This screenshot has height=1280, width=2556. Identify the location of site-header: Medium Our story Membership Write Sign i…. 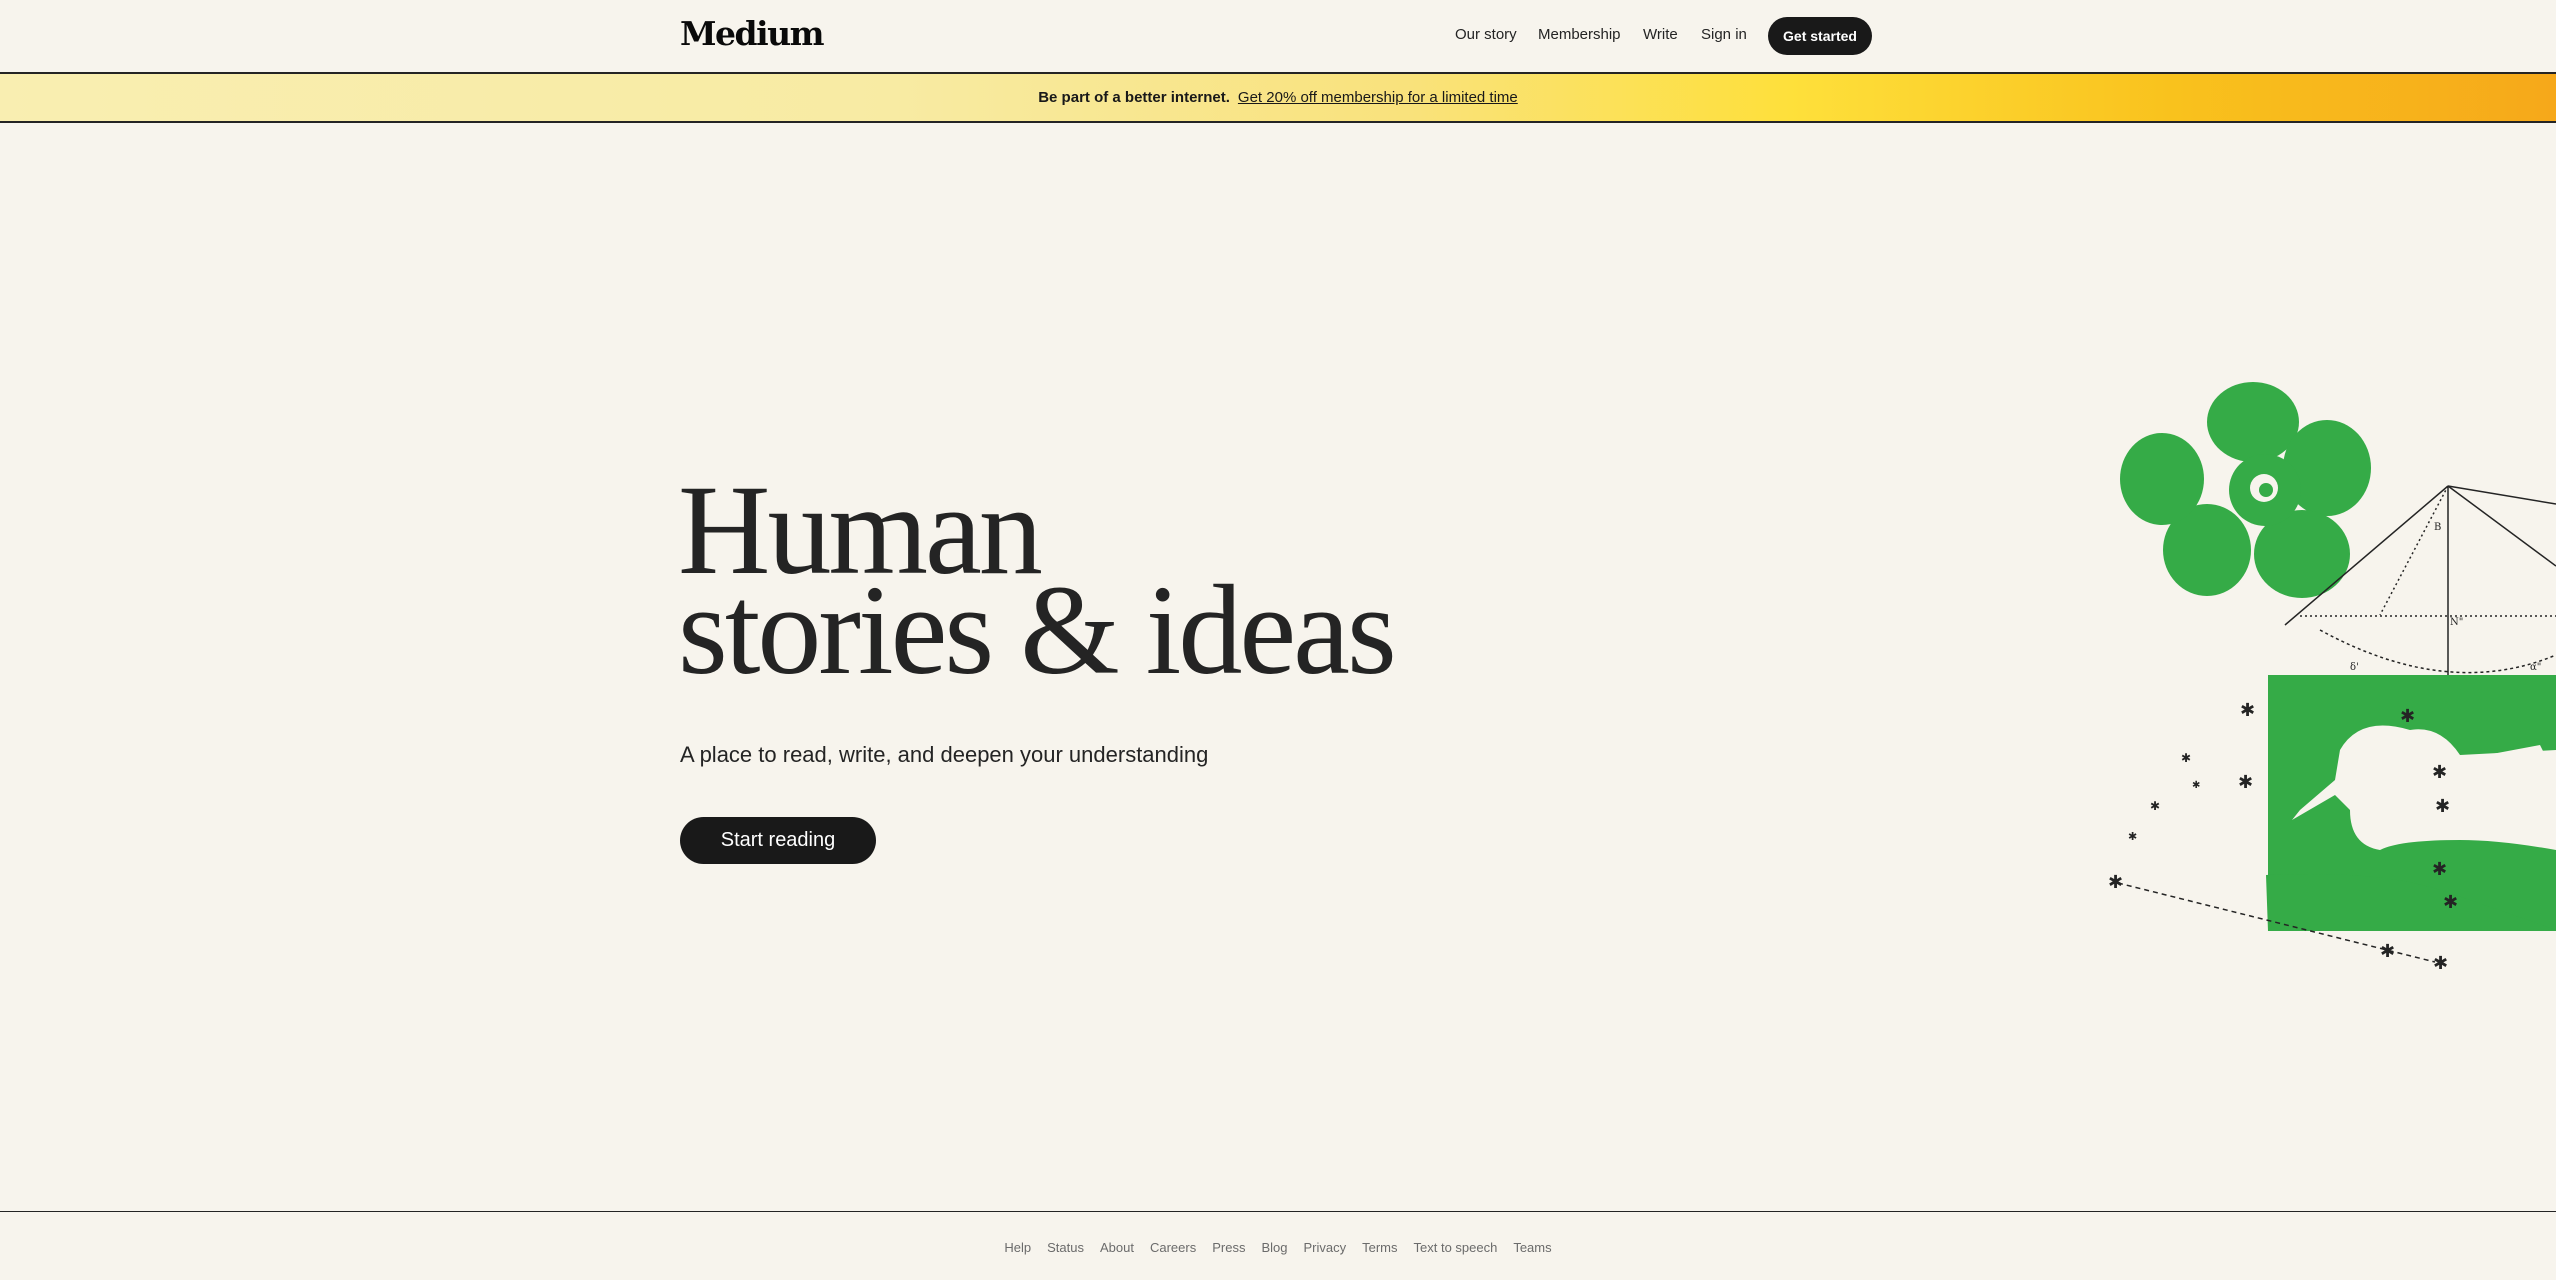
(1278, 37).